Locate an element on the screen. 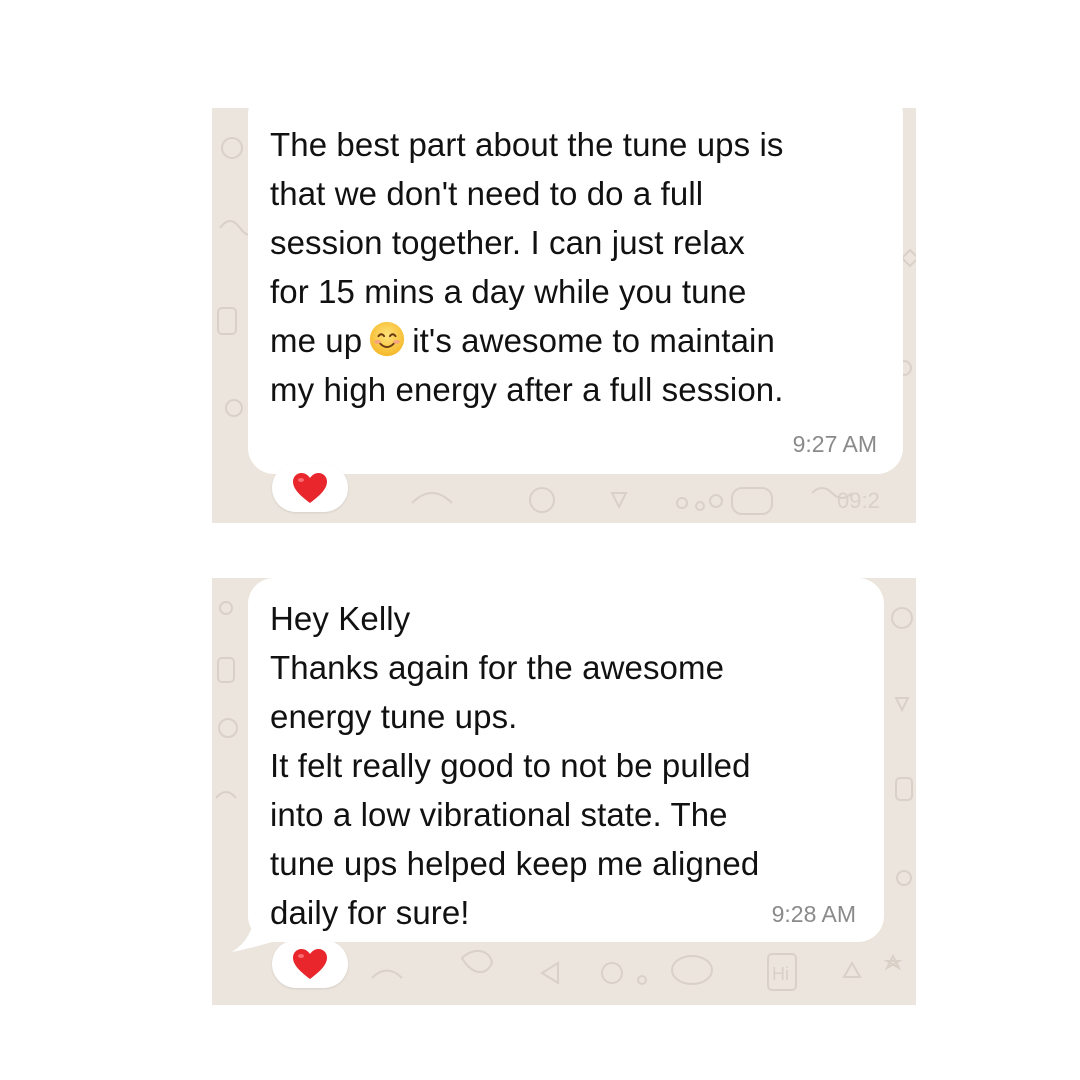 Image resolution: width=1080 pixels, height=1080 pixels. message-fragment: me up is located at coordinates (316, 340).